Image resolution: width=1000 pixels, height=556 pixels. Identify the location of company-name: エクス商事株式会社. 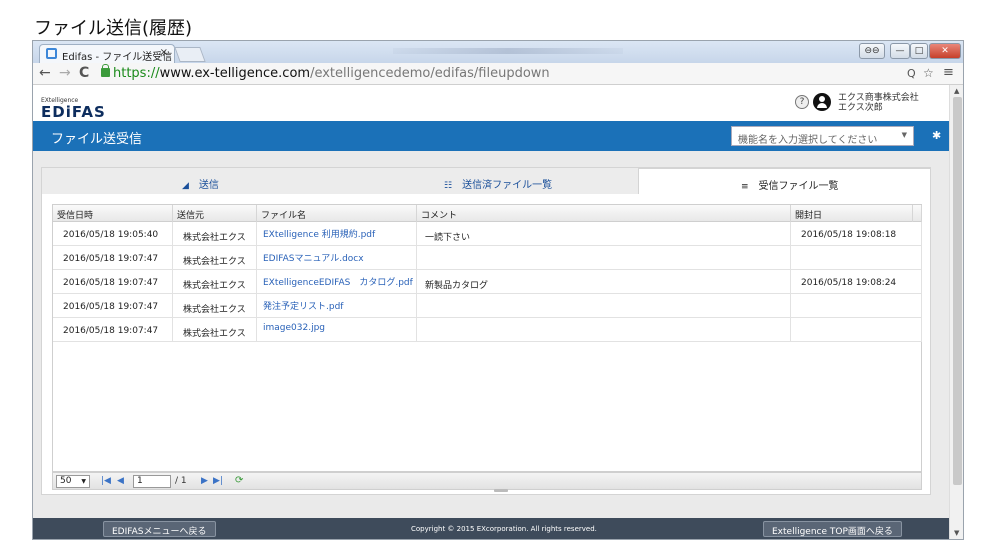
(878, 98).